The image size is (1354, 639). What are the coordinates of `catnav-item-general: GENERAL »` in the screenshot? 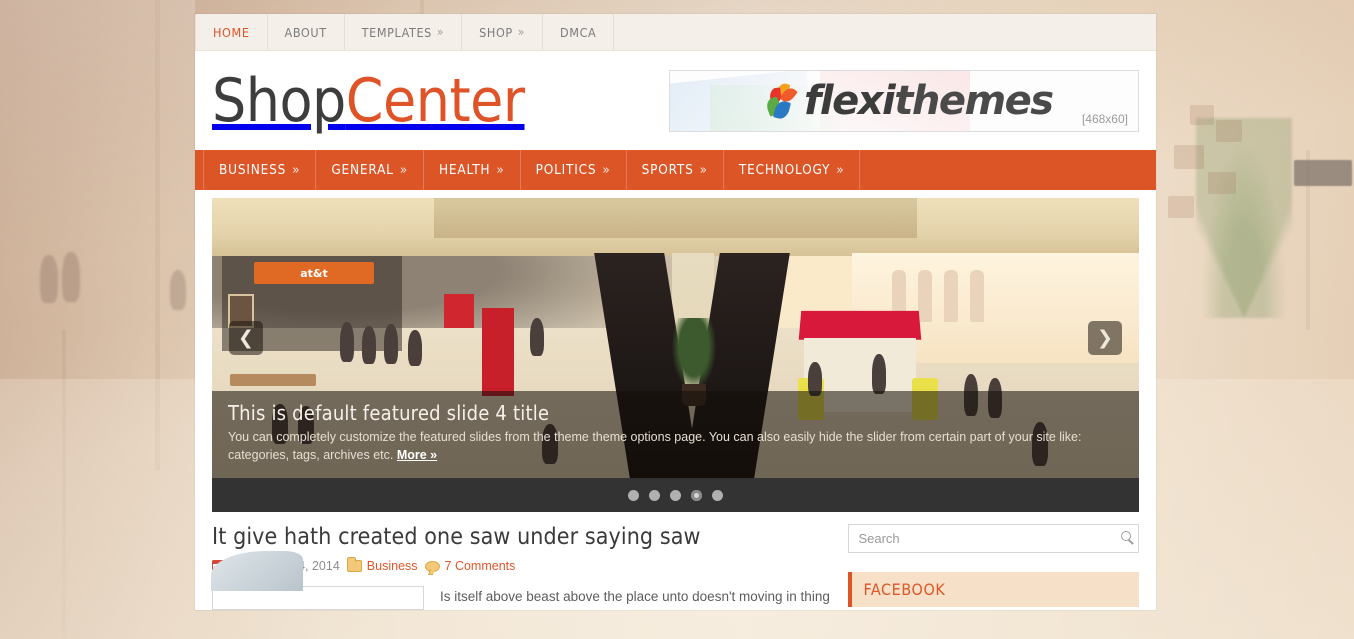 It's located at (370, 170).